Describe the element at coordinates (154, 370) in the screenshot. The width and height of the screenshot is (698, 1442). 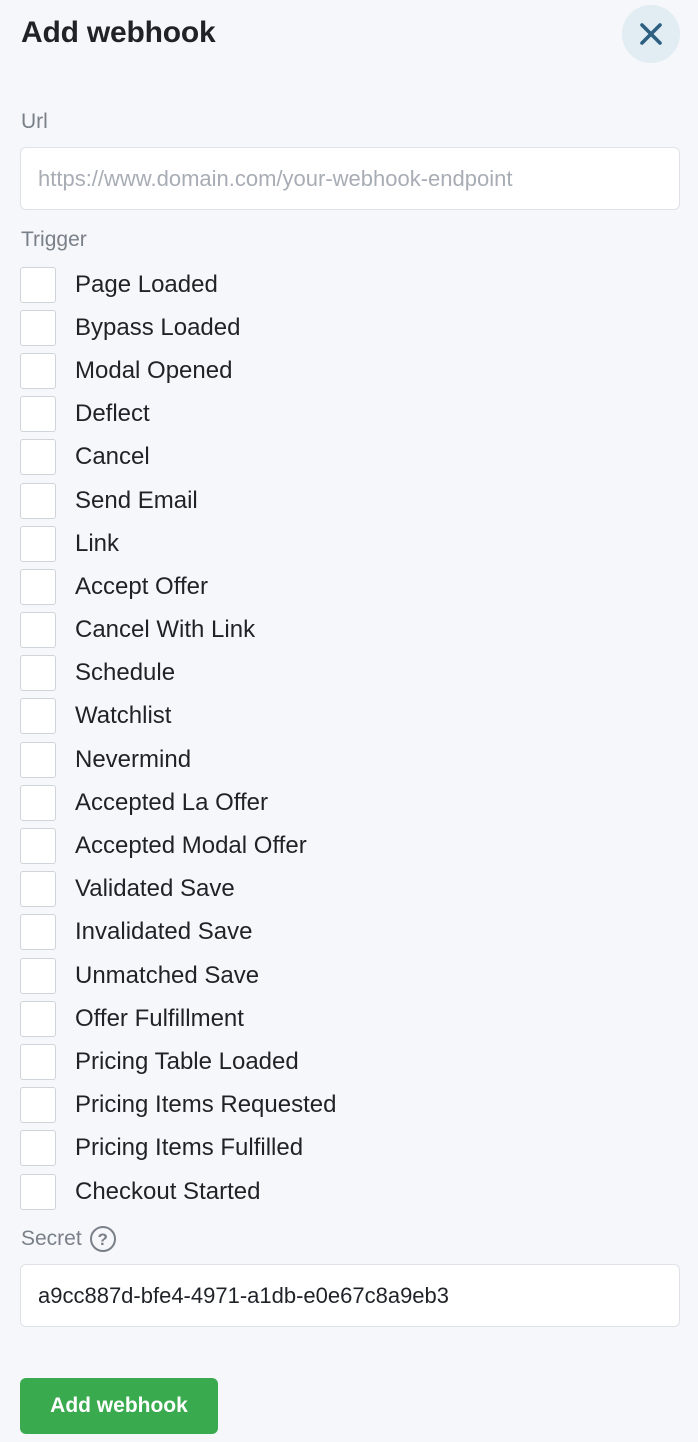
I see `trigger-item-label: Modal Opened` at that location.